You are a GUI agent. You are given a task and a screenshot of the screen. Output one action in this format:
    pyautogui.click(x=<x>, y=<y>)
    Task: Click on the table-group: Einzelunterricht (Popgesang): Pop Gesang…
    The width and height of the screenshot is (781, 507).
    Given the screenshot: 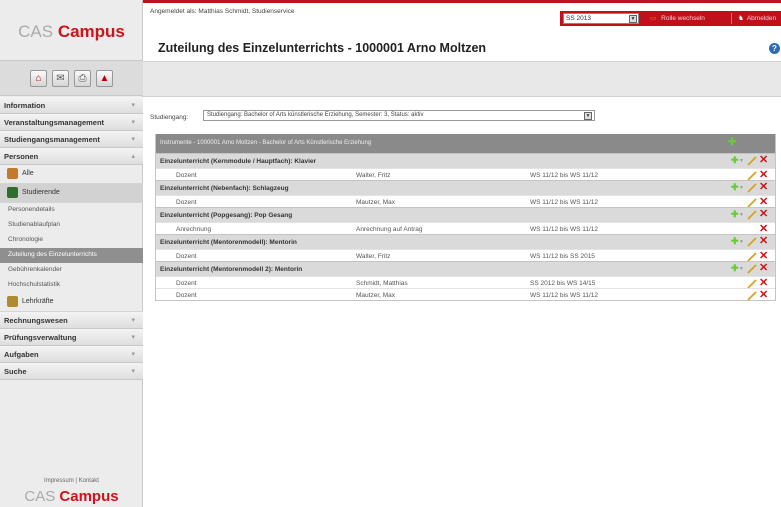 What is the action you would take?
    pyautogui.click(x=465, y=214)
    